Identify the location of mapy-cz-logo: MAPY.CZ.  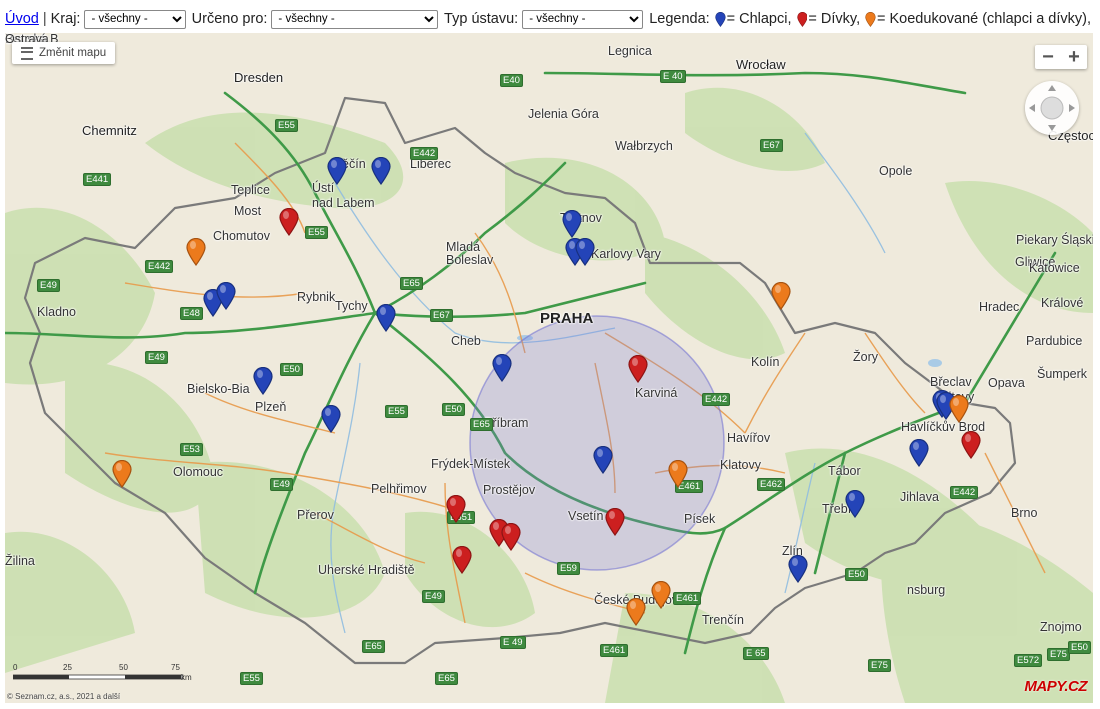
(1055, 686).